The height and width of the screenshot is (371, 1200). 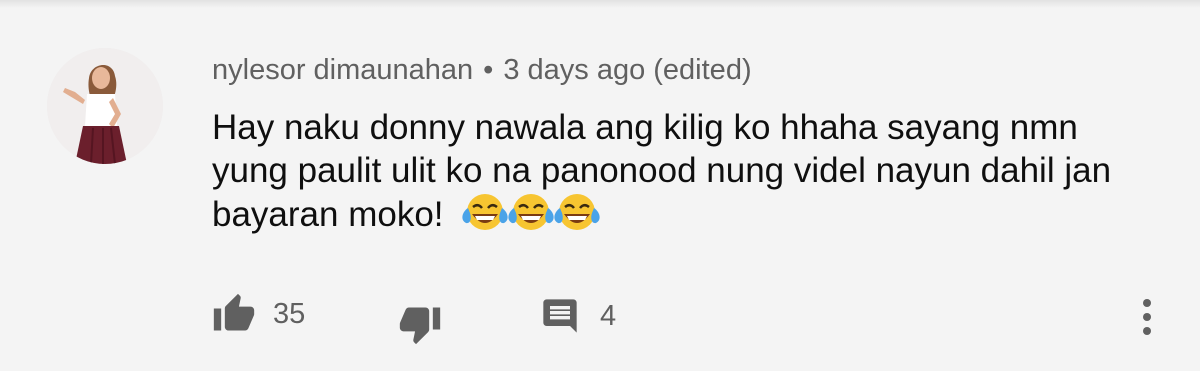 What do you see at coordinates (482, 70) in the screenshot?
I see `comment-meta: nylesor dimaunahan • 3 days ago (edited)` at bounding box center [482, 70].